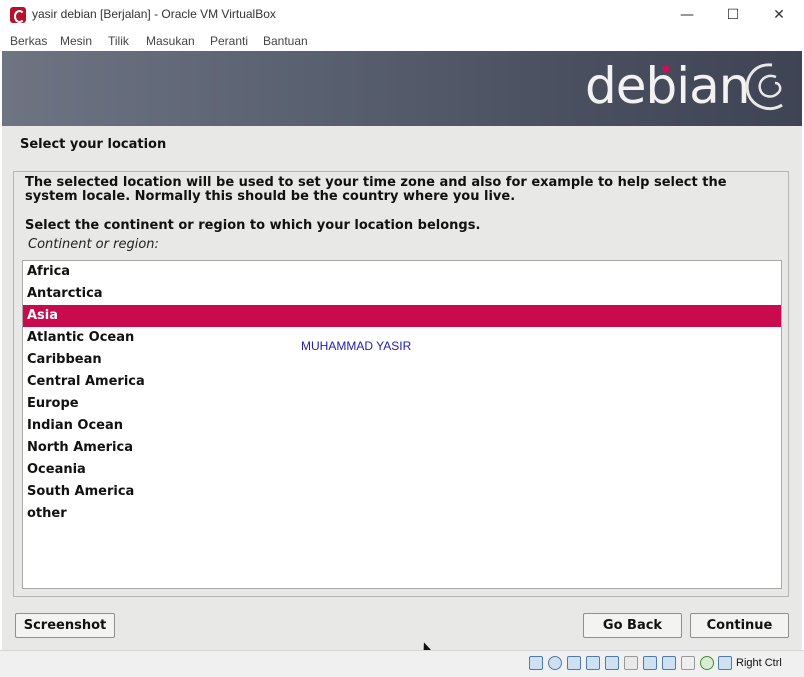  What do you see at coordinates (229, 41) in the screenshot?
I see `menu-peranti: Peranti` at bounding box center [229, 41].